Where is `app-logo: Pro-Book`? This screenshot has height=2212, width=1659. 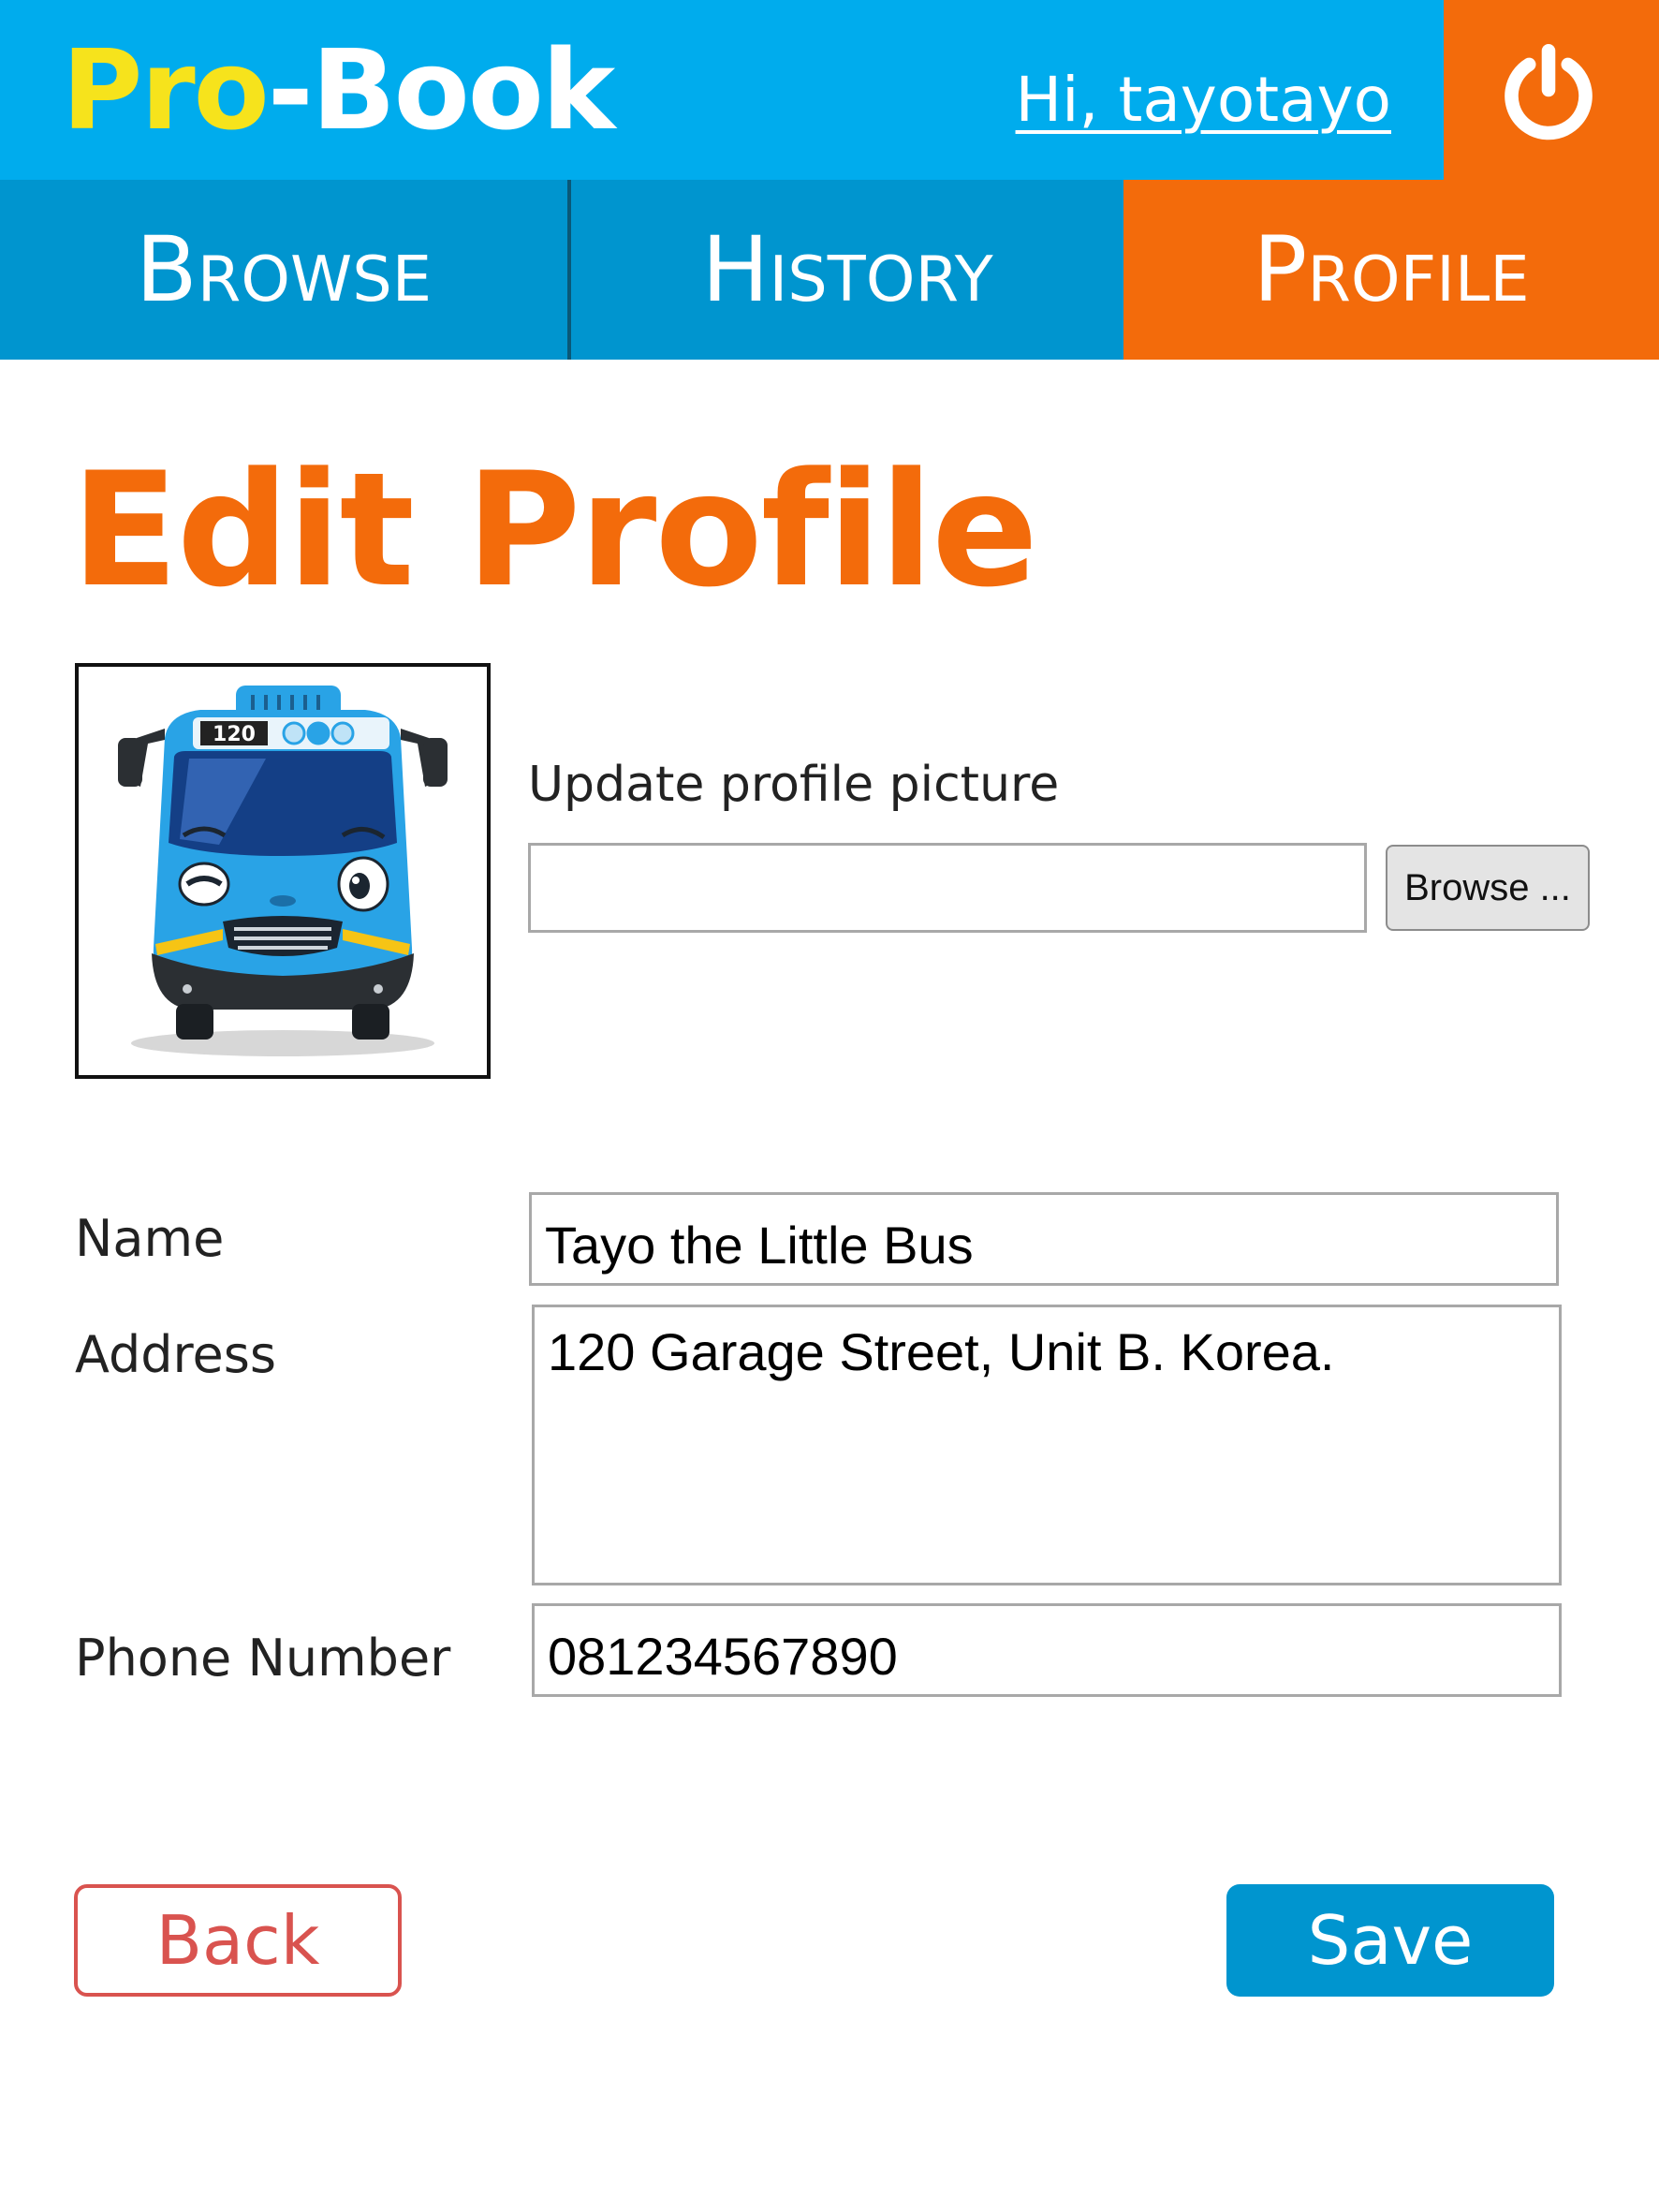
app-logo: Pro-Book is located at coordinates (339, 90).